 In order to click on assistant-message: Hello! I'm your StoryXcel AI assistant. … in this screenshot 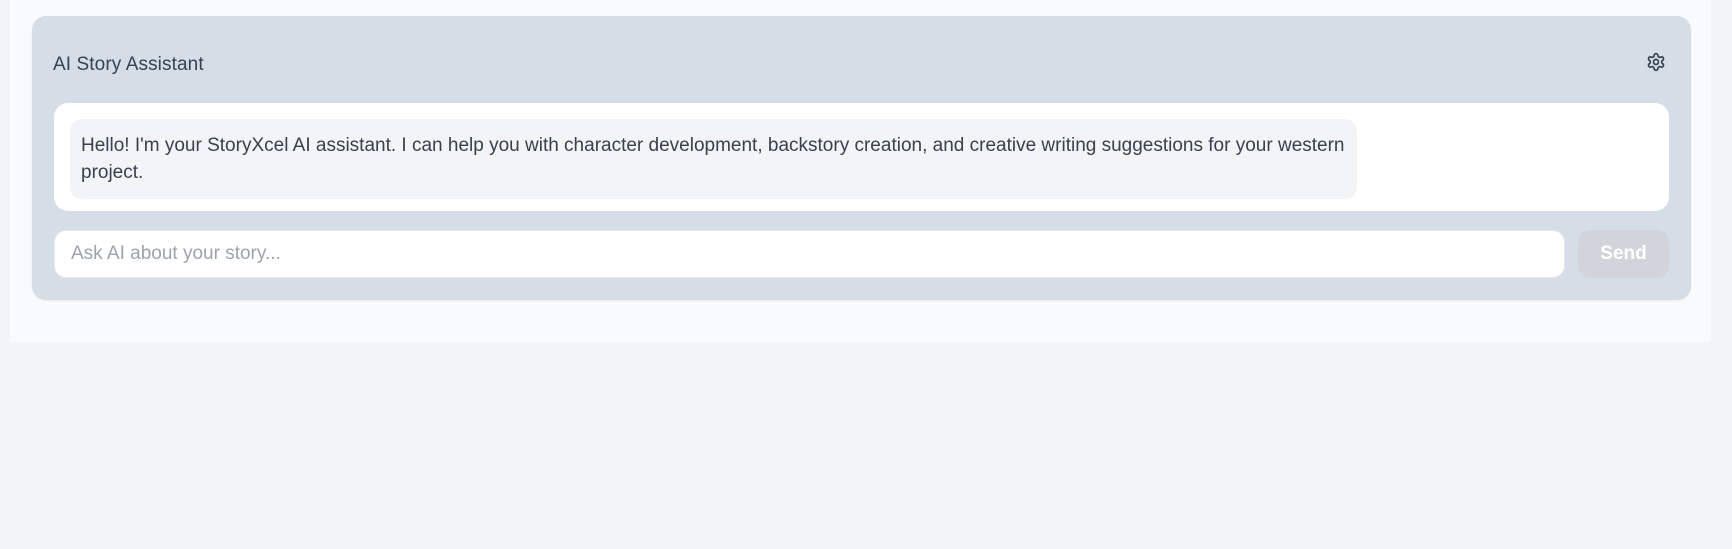, I will do `click(713, 159)`.